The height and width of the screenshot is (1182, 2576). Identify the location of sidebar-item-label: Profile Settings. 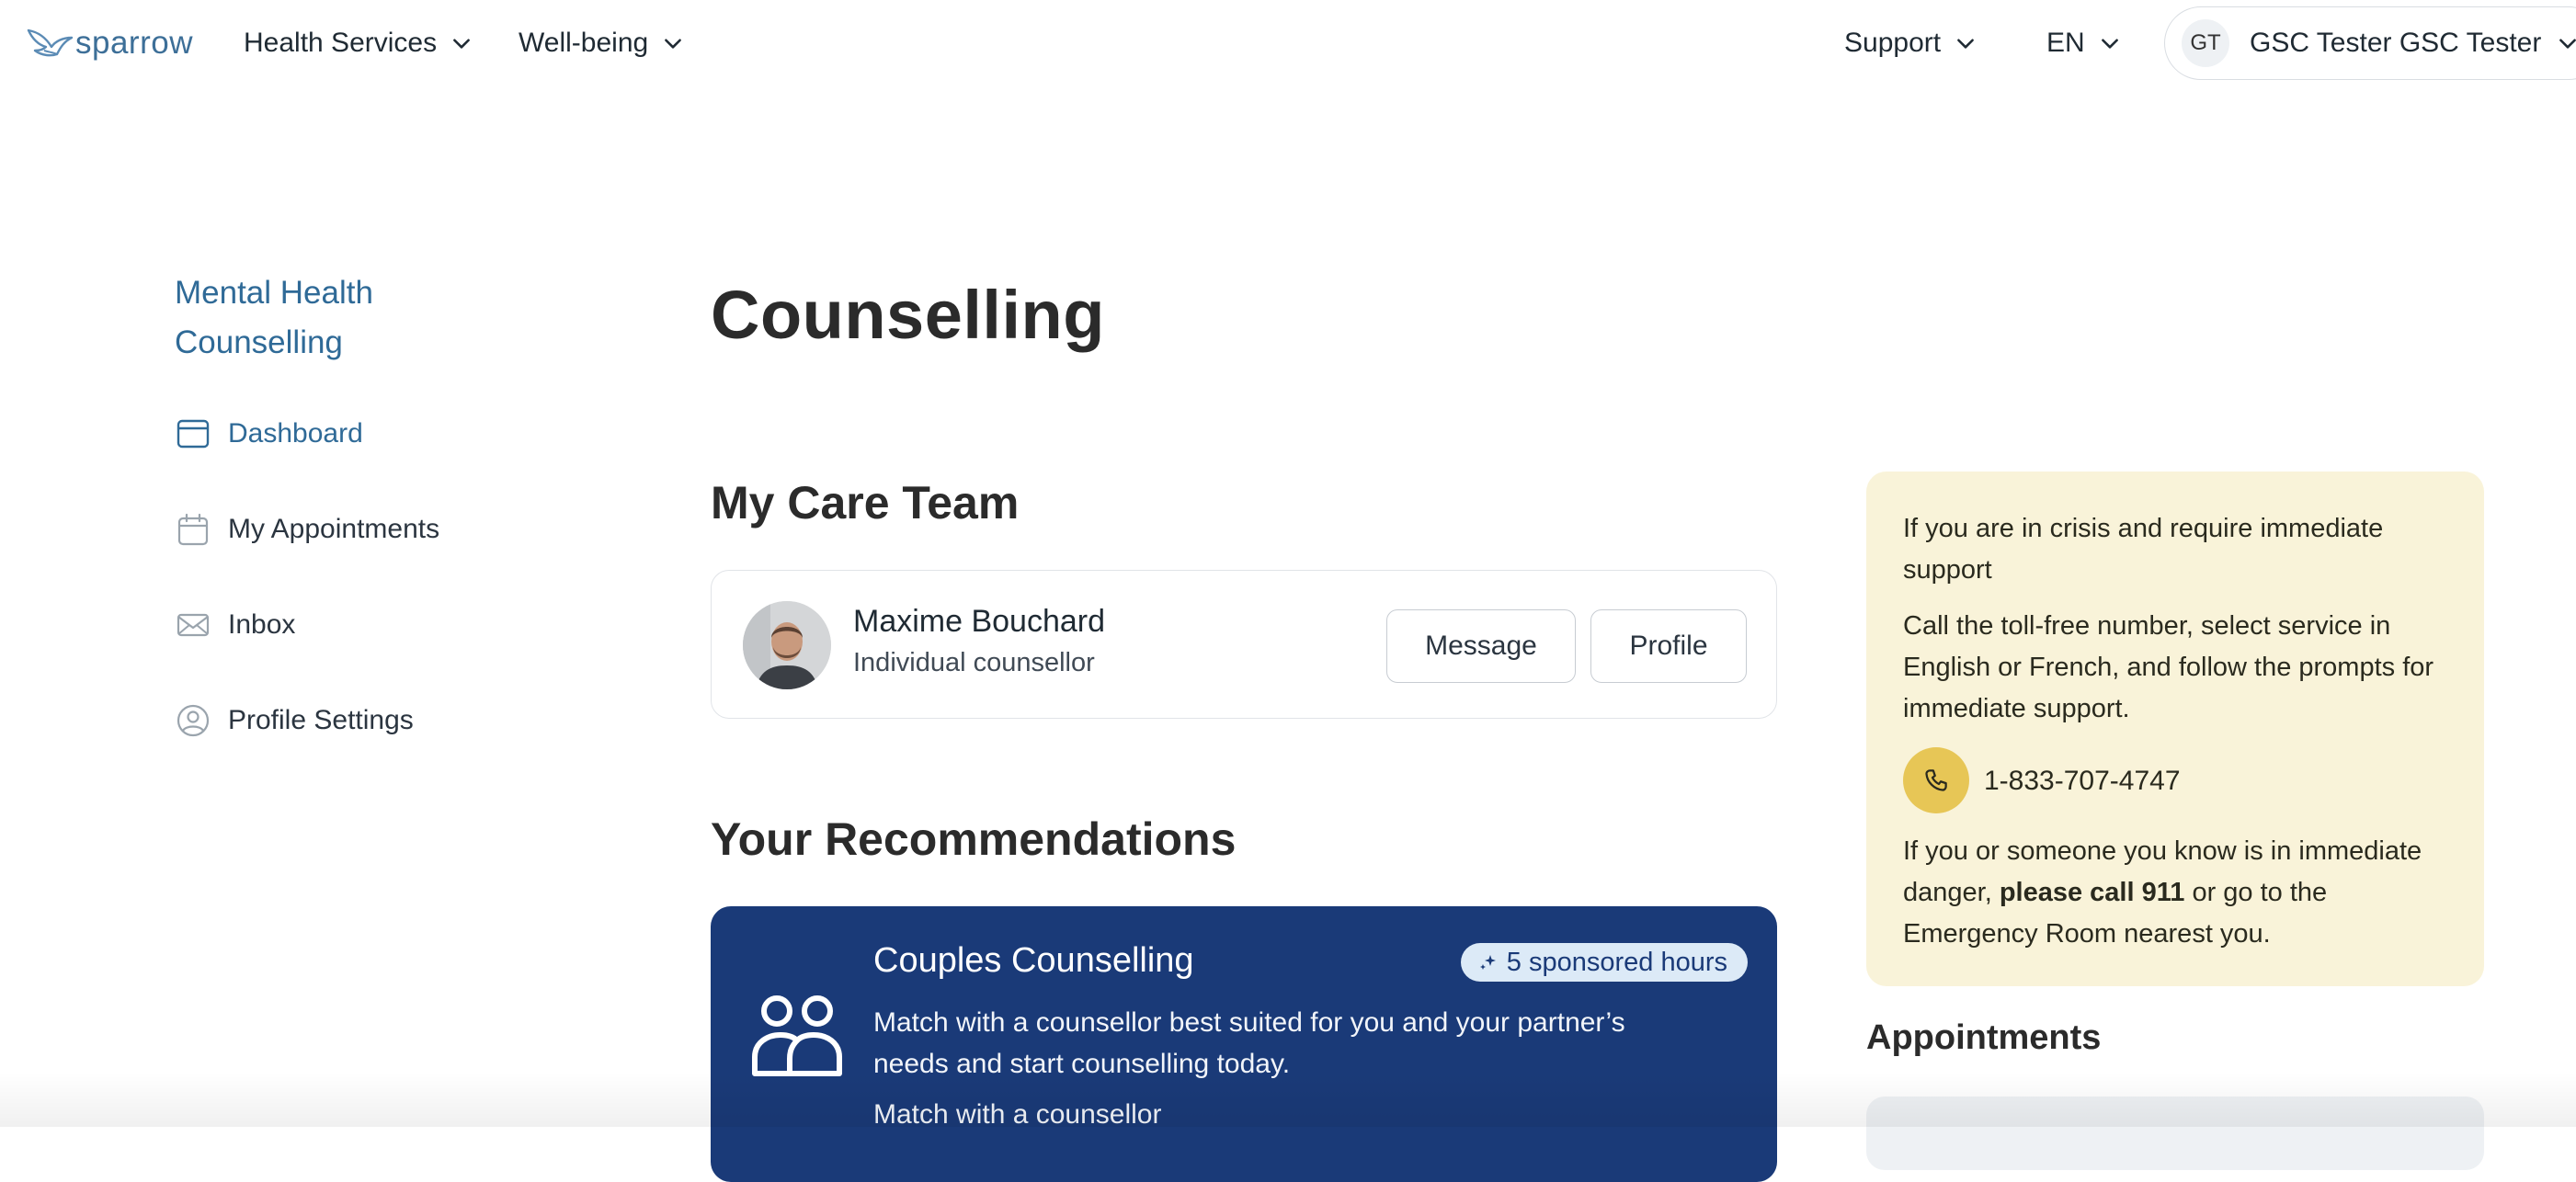
(321, 720).